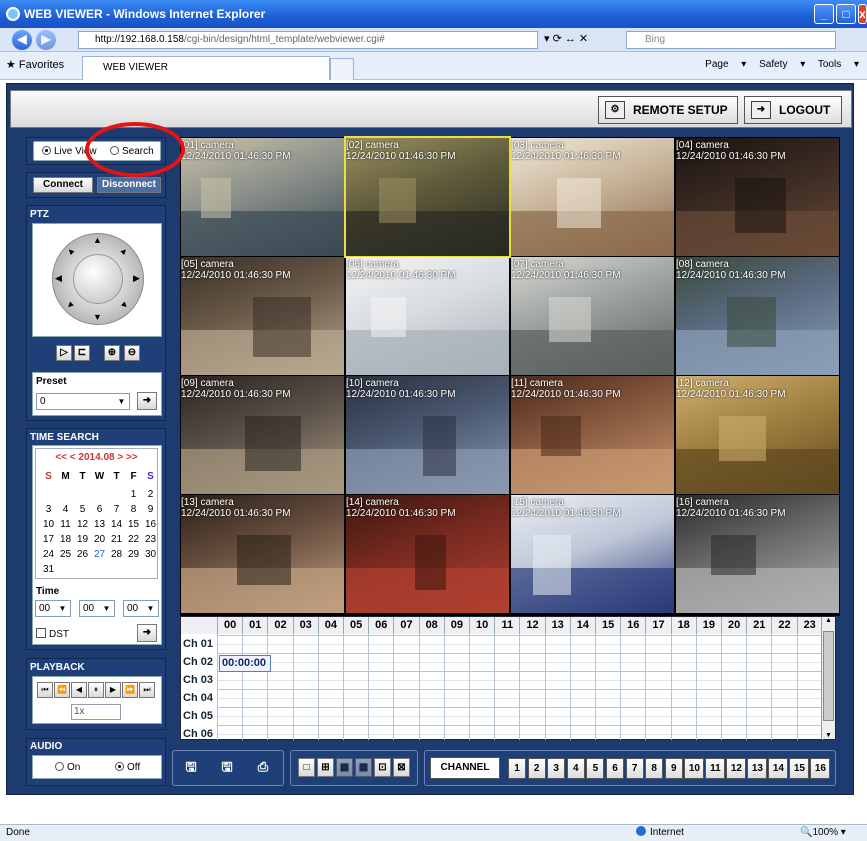  Describe the element at coordinates (97, 608) in the screenshot. I see `minute-select: 00 ▼` at that location.